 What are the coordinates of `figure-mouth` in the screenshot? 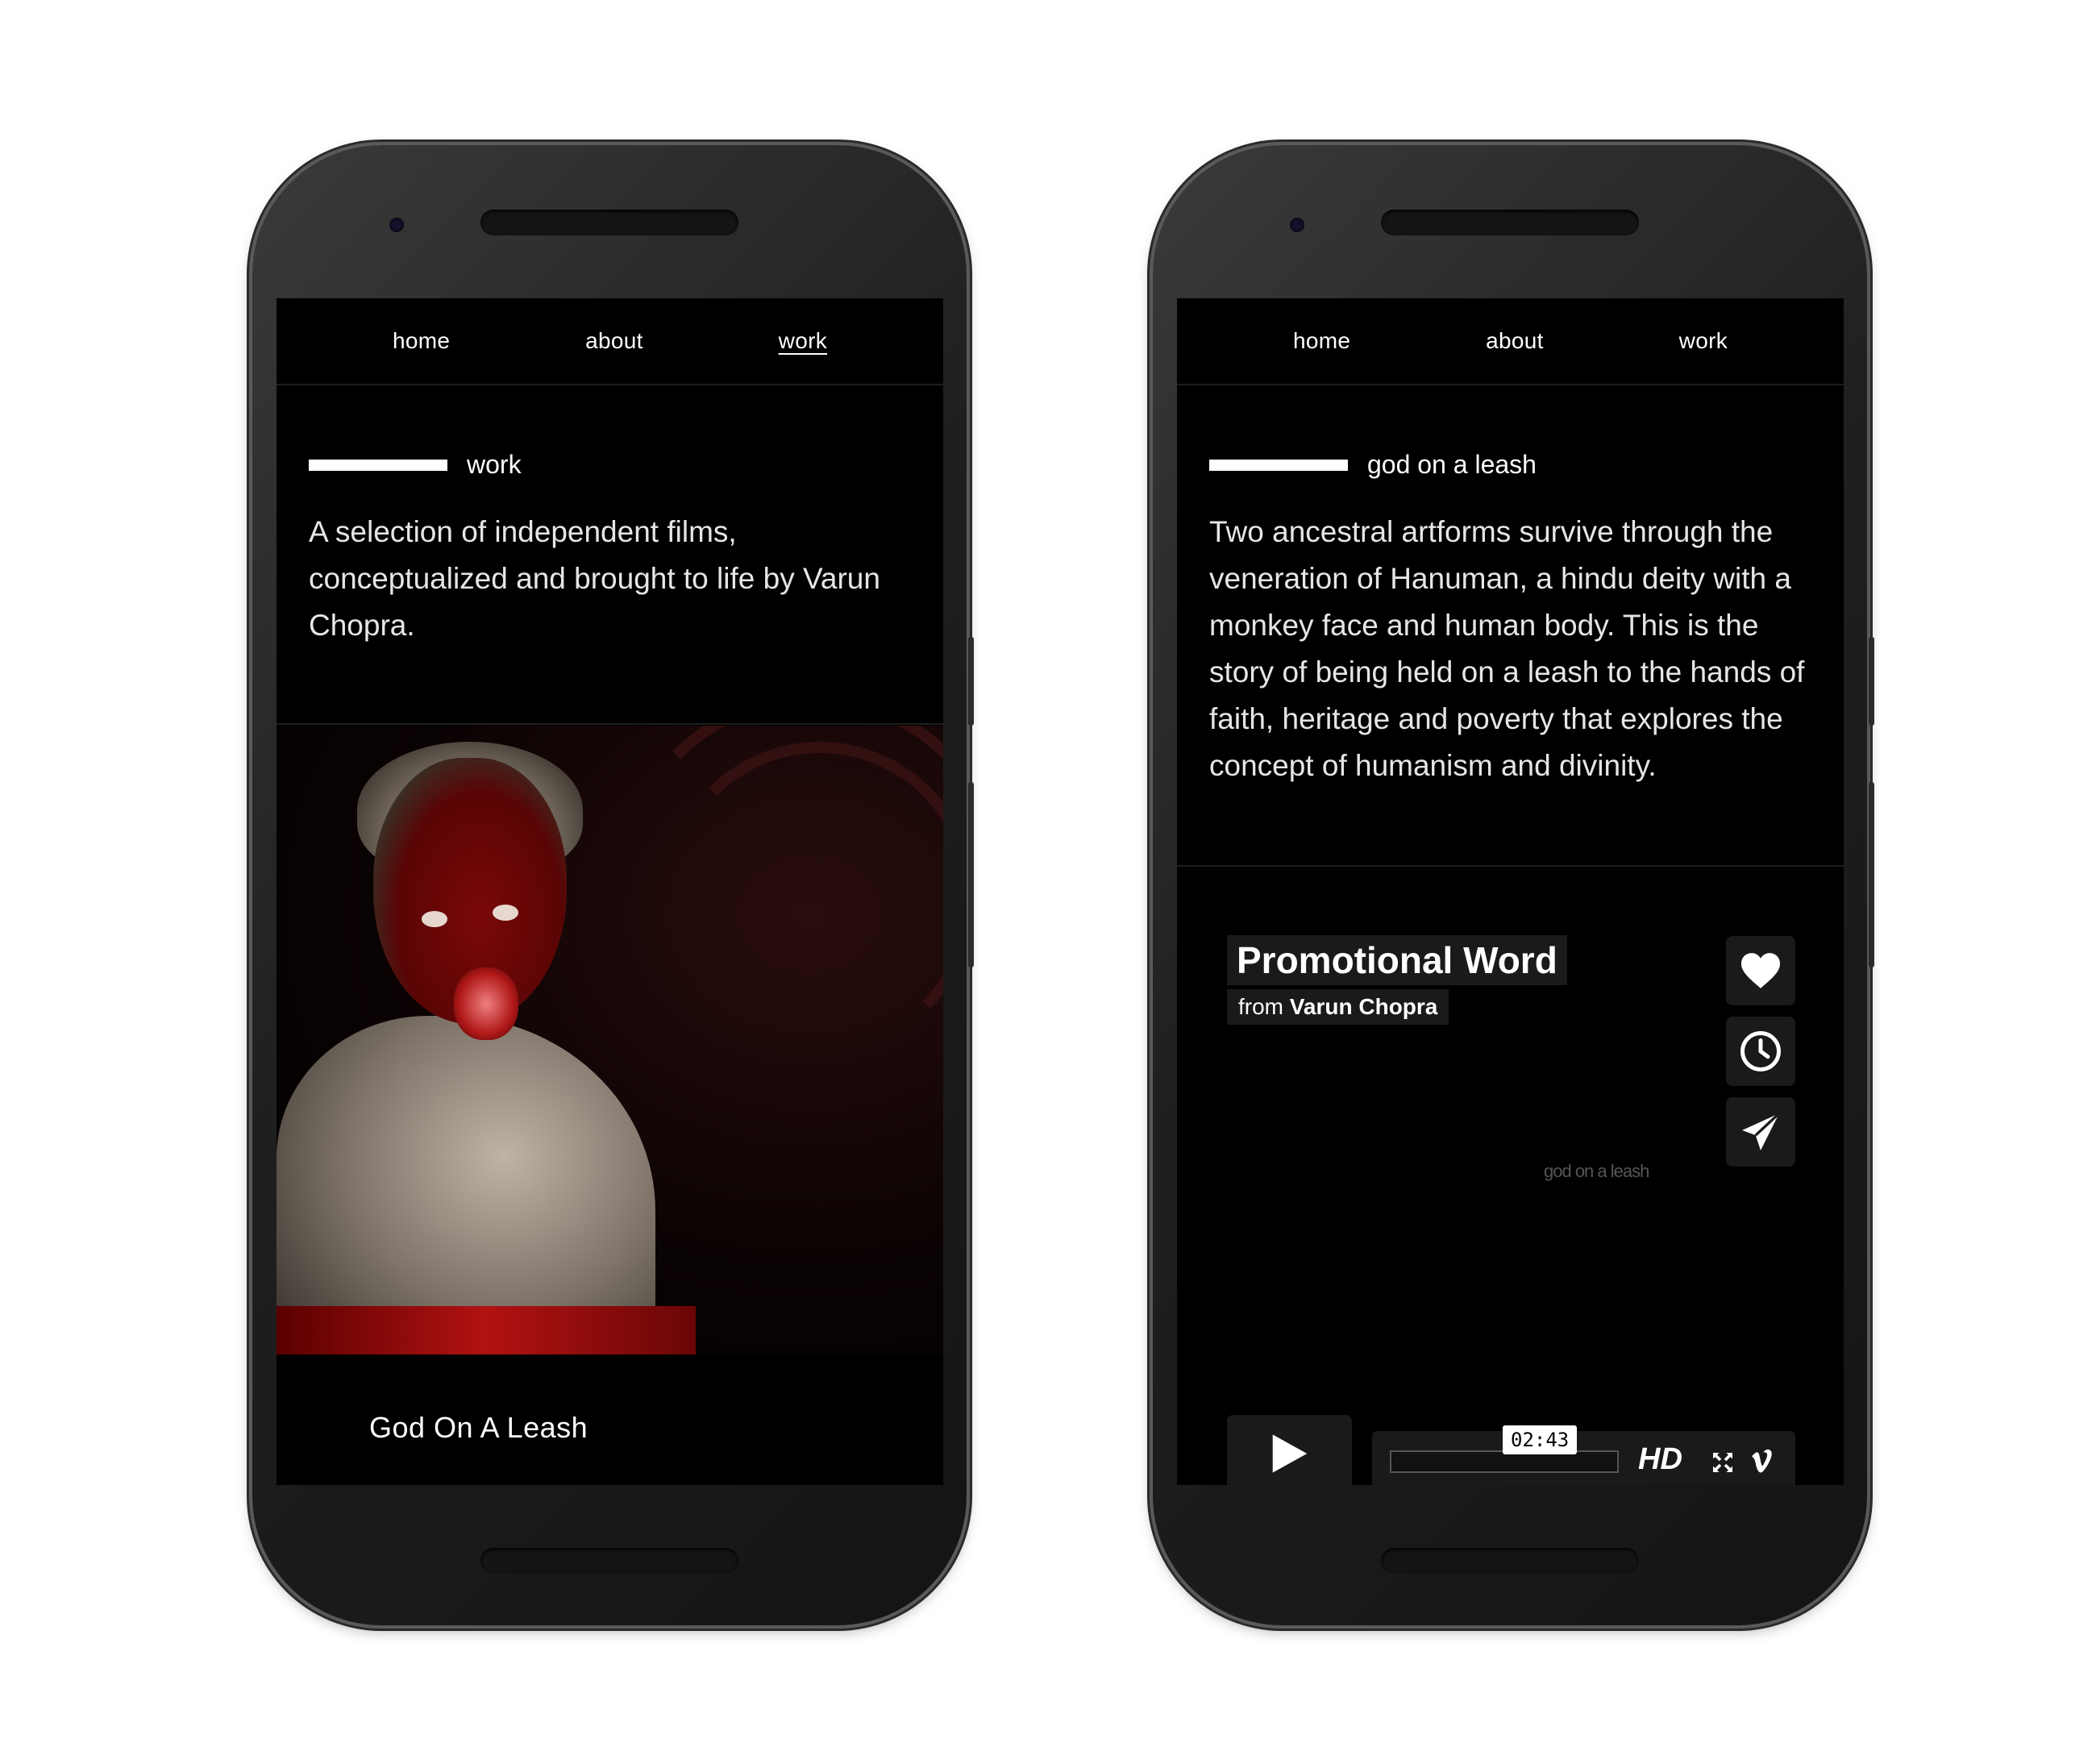 It's located at (486, 1003).